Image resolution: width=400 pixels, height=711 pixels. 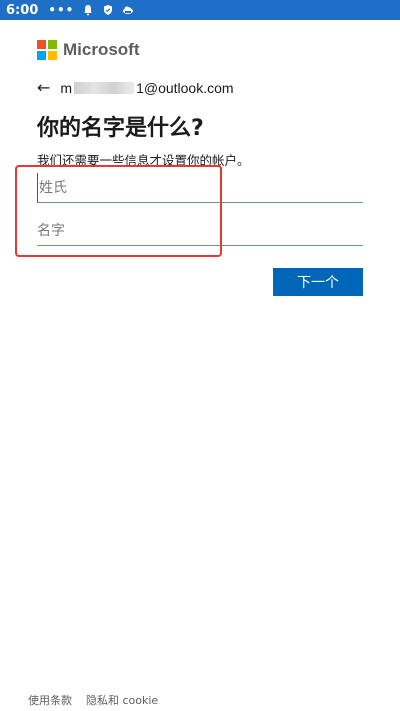 I want to click on footer: 使用条款 隐私和 cookie, so click(x=93, y=700).